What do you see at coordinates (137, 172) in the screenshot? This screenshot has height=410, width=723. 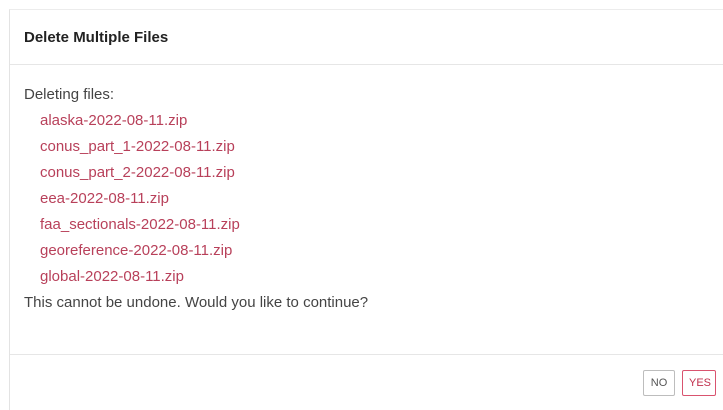 I see `file-item: conus_part_2-2022-08-11.zip` at bounding box center [137, 172].